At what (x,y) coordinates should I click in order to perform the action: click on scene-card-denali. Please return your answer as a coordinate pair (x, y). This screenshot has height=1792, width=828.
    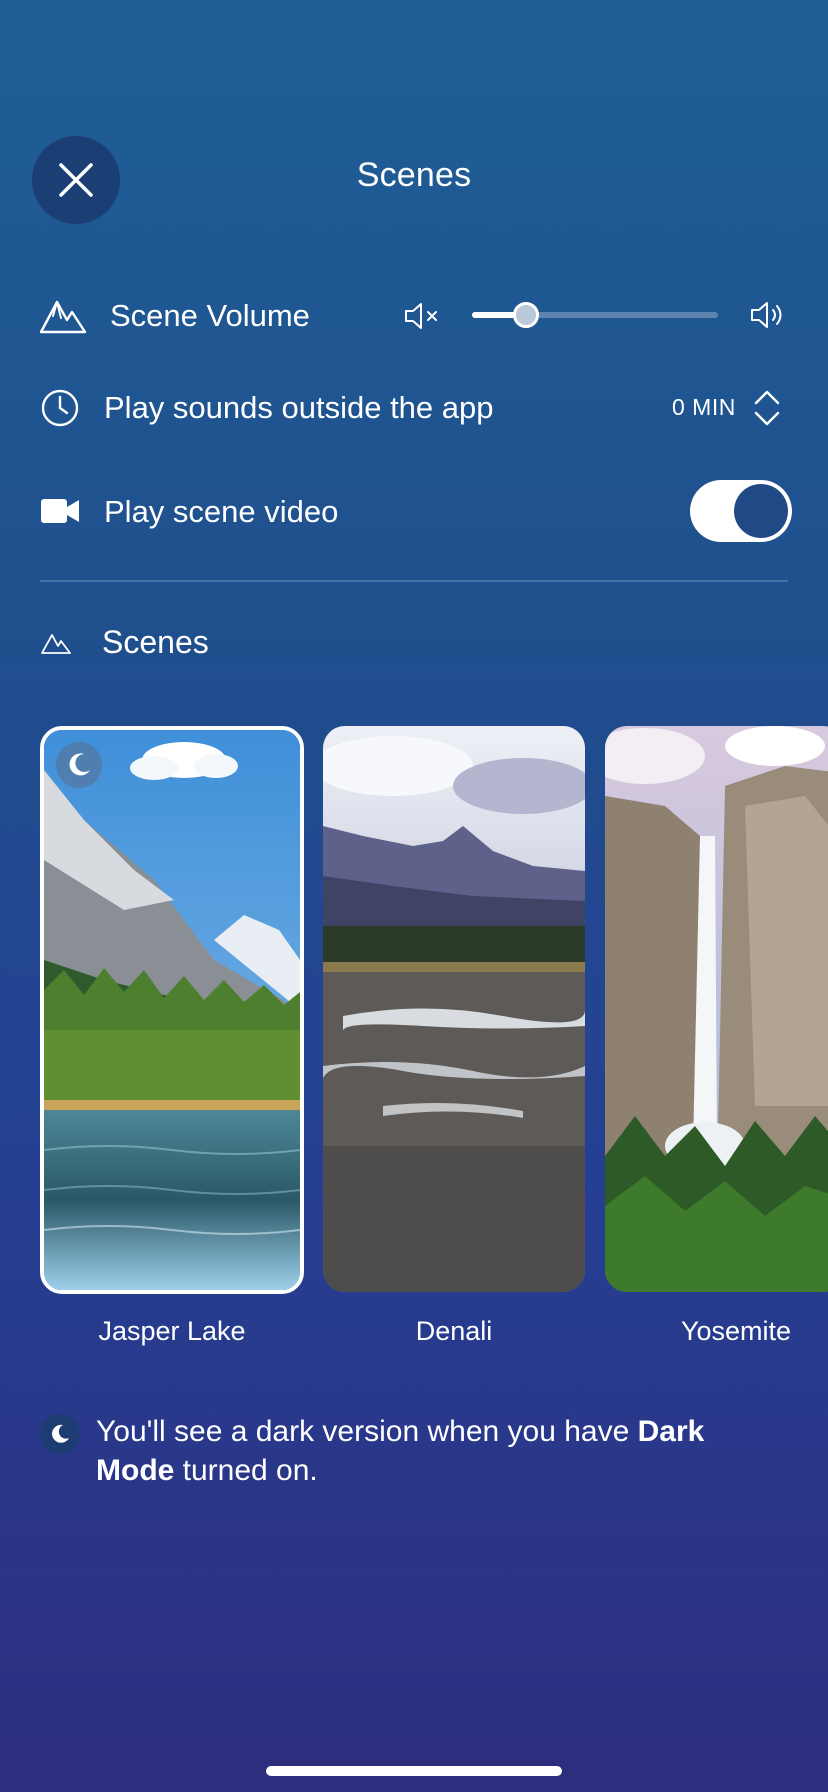
    Looking at the image, I should click on (454, 1009).